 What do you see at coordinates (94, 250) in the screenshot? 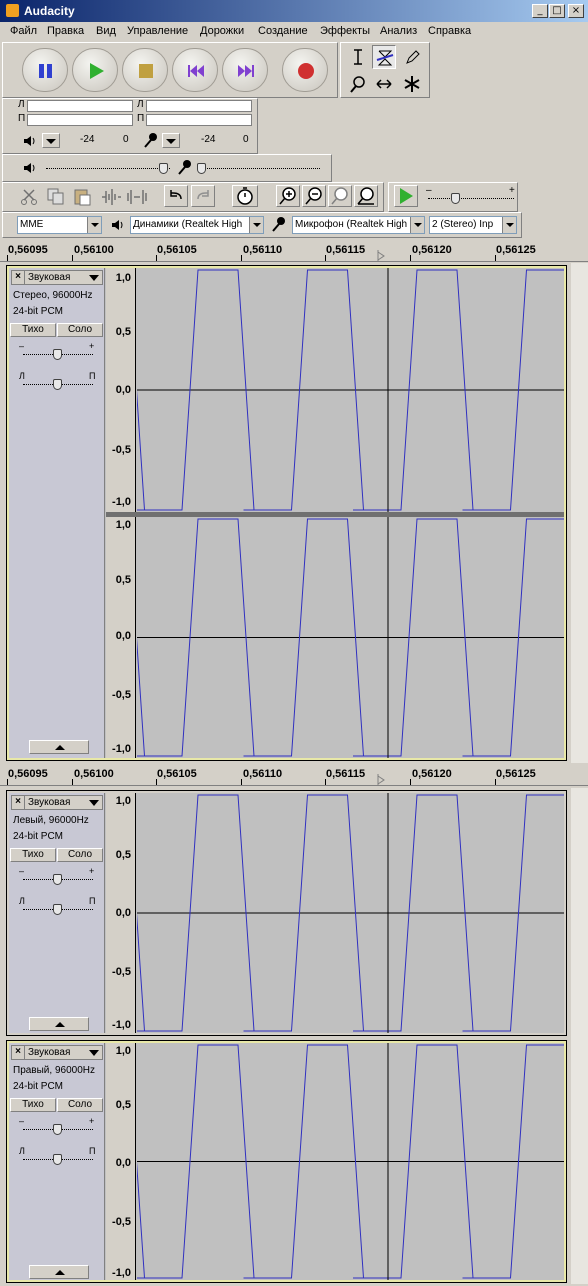
I see `ruler-label: 0,56100` at bounding box center [94, 250].